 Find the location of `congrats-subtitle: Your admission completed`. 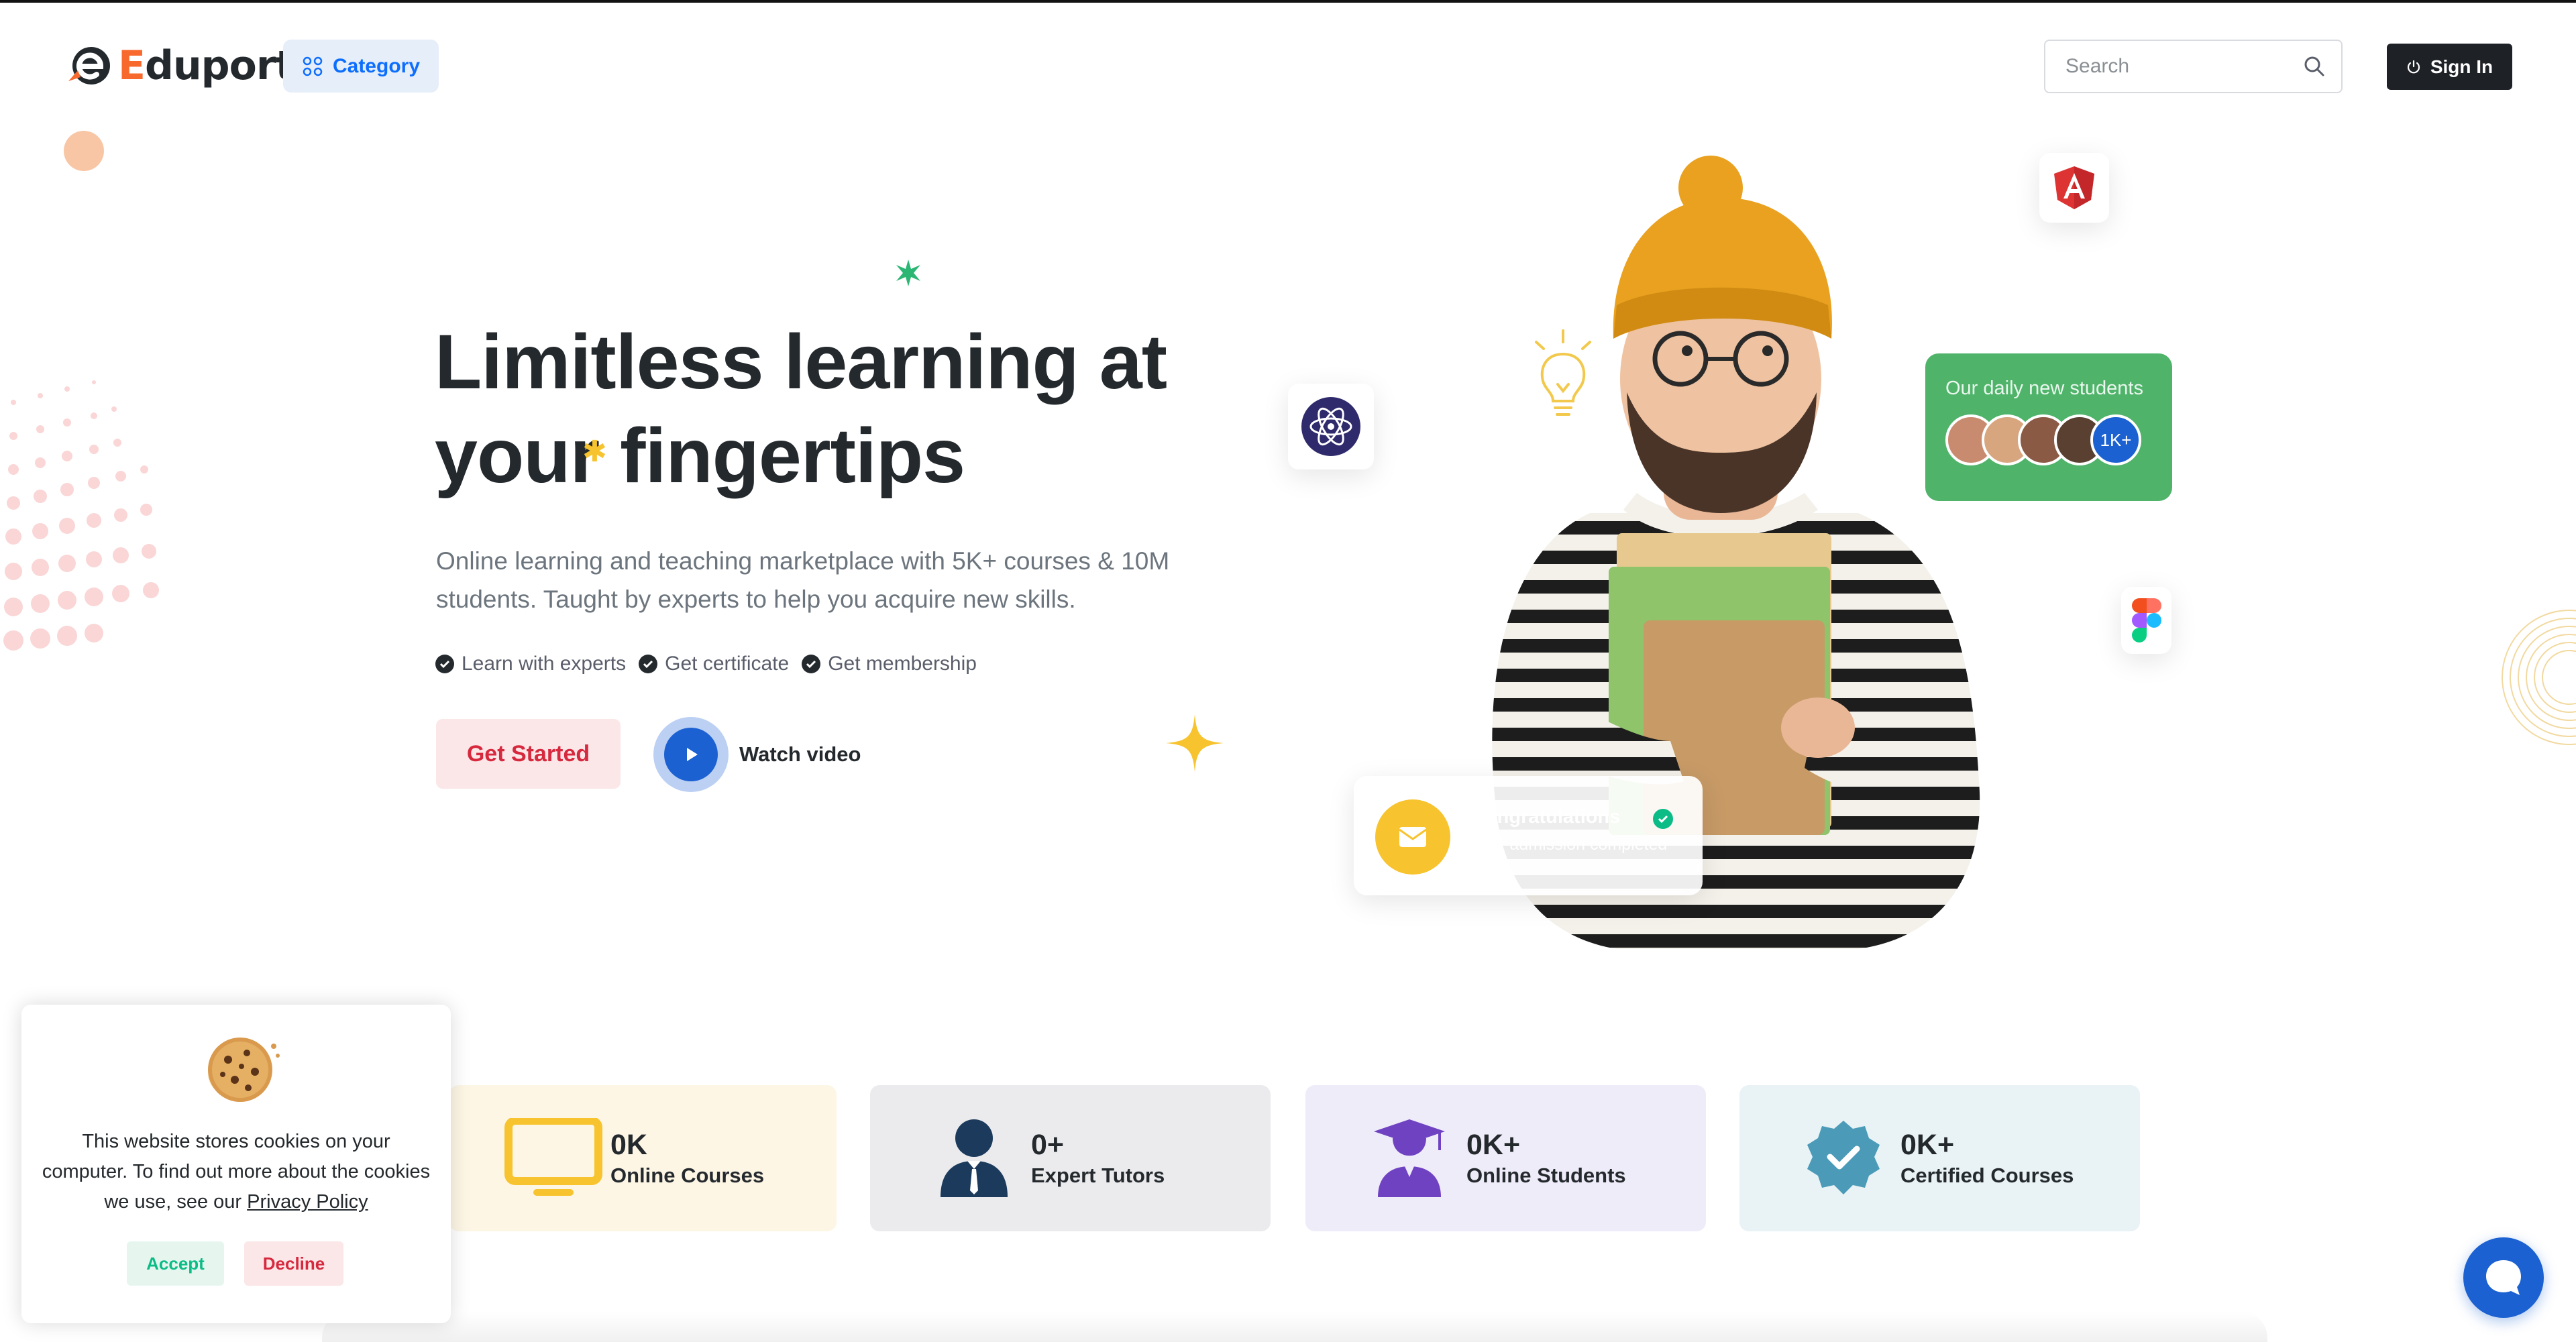

congrats-subtitle: Your admission completed is located at coordinates (1569, 844).